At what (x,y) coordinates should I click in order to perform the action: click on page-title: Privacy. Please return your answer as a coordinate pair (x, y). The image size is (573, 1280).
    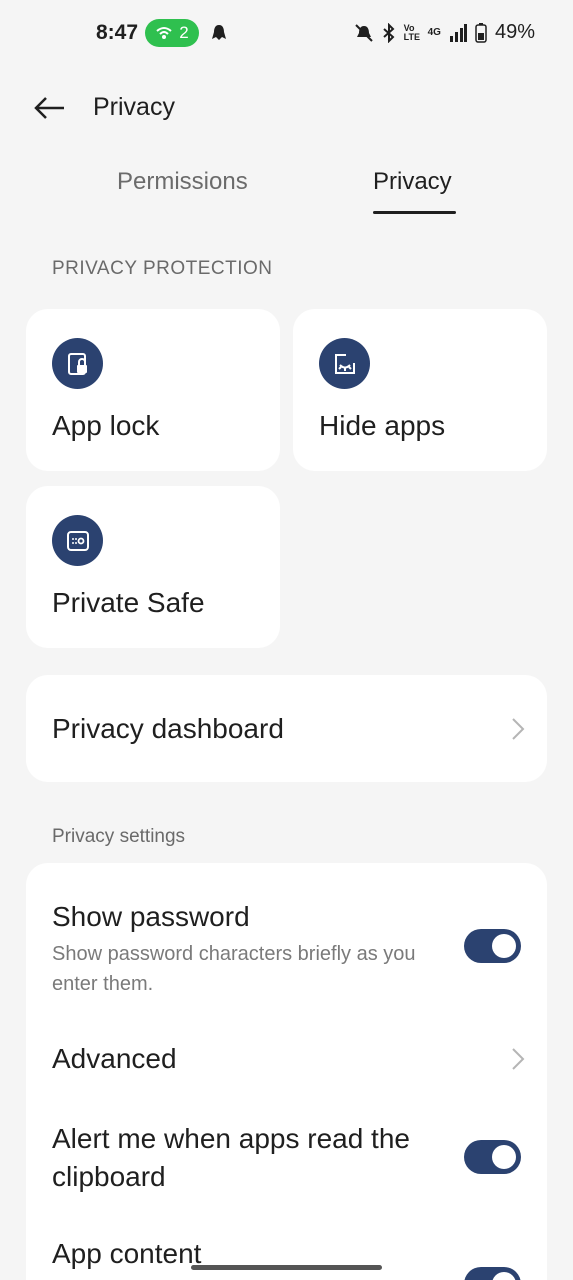
    Looking at the image, I should click on (134, 107).